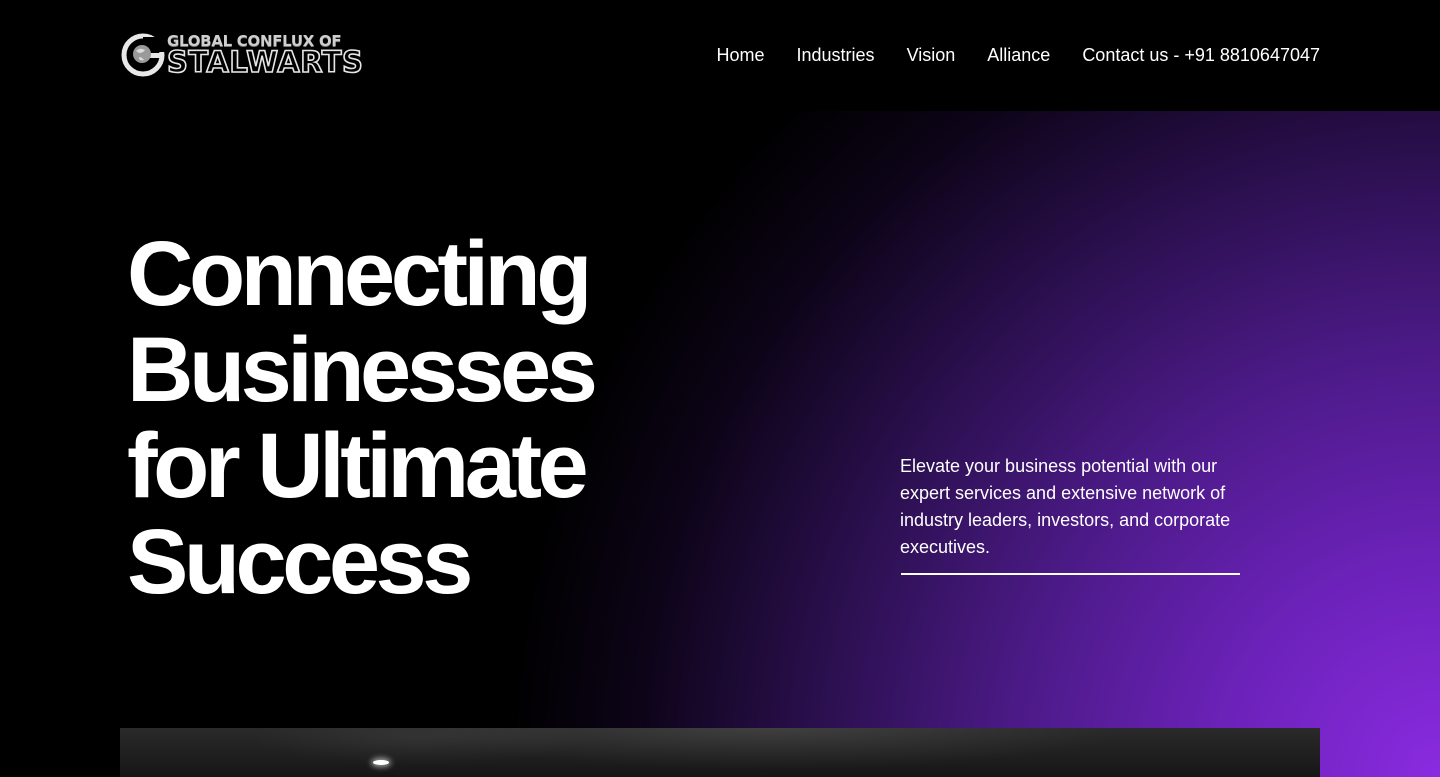 This screenshot has width=1440, height=777. Describe the element at coordinates (358, 466) in the screenshot. I see `hero-title-line-3: for Ultimate` at that location.